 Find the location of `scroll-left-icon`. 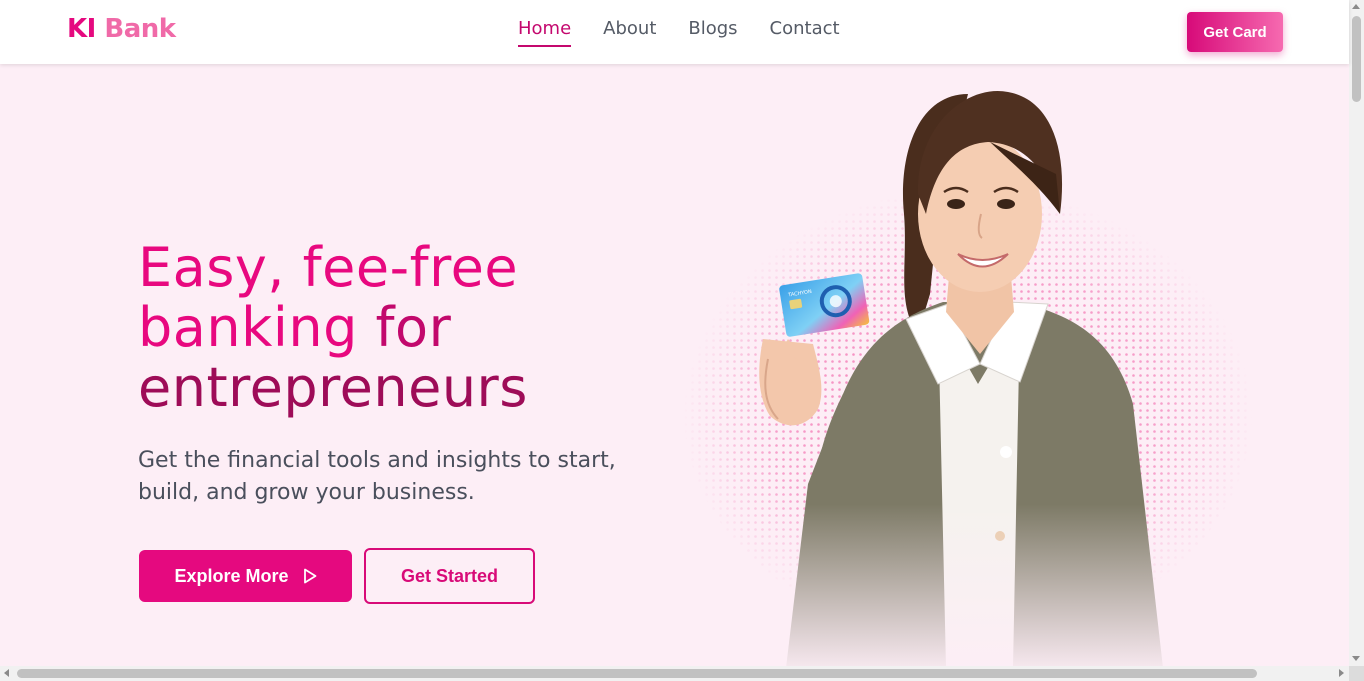

scroll-left-icon is located at coordinates (6, 673).